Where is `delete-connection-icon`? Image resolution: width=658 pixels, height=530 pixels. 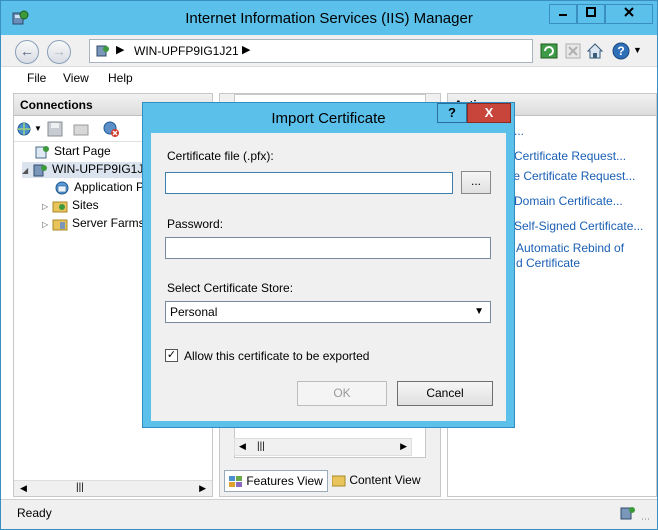
delete-connection-icon is located at coordinates (111, 129).